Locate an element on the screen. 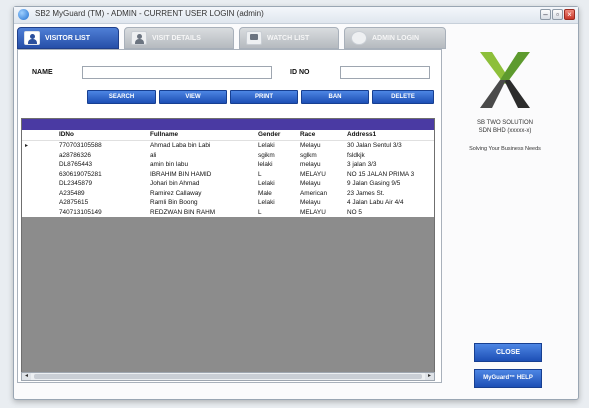 The image size is (589, 408). table-cell: sgikm is located at coordinates (266, 155).